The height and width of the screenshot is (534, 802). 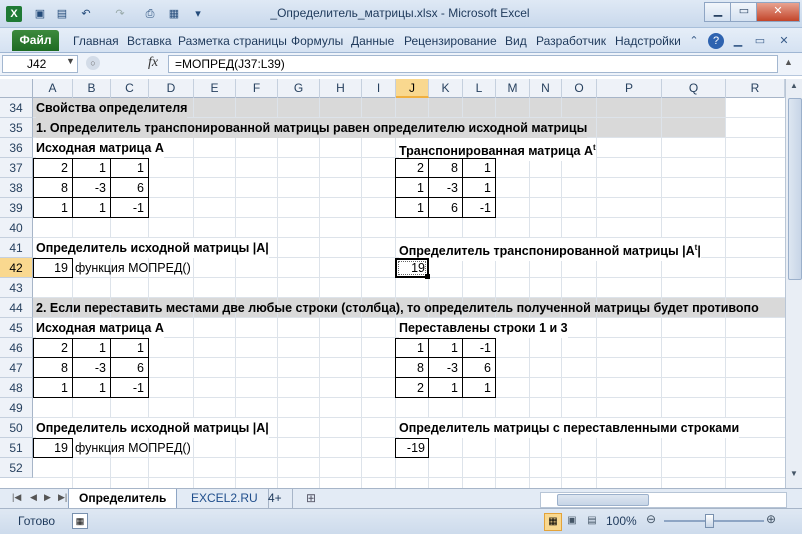 I want to click on column-header-i: I, so click(x=379, y=88).